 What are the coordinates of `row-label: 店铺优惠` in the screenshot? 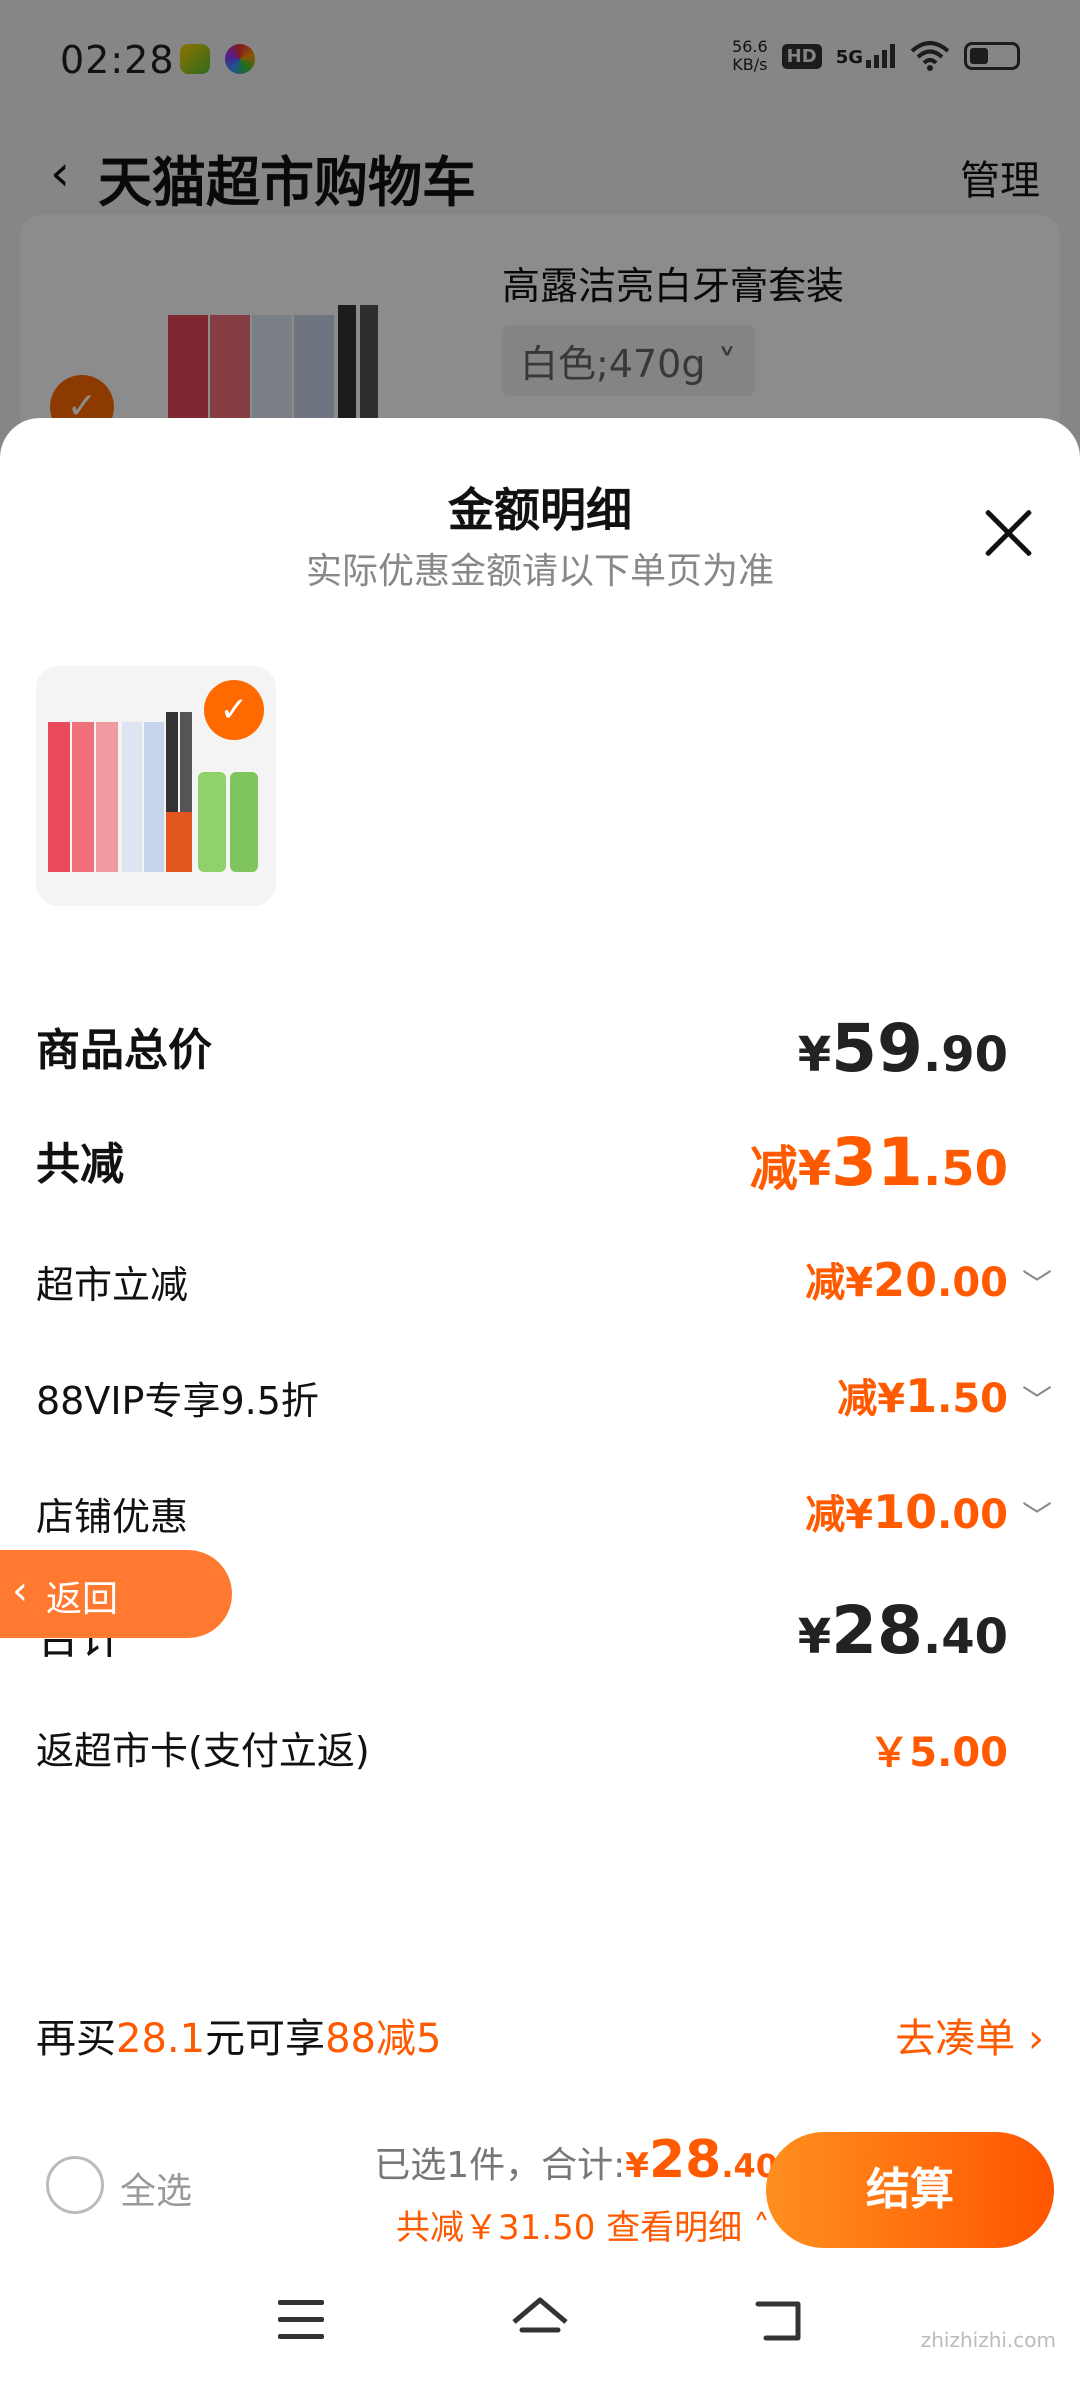 It's located at (112, 1517).